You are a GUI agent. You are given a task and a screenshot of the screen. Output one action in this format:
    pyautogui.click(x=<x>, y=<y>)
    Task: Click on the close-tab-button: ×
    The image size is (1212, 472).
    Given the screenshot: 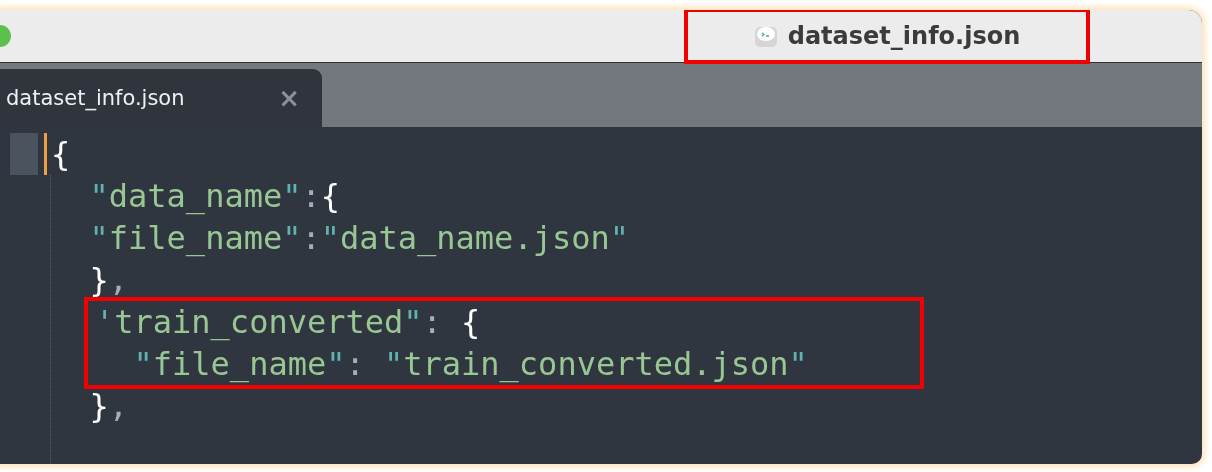 What is the action you would take?
    pyautogui.click(x=289, y=98)
    